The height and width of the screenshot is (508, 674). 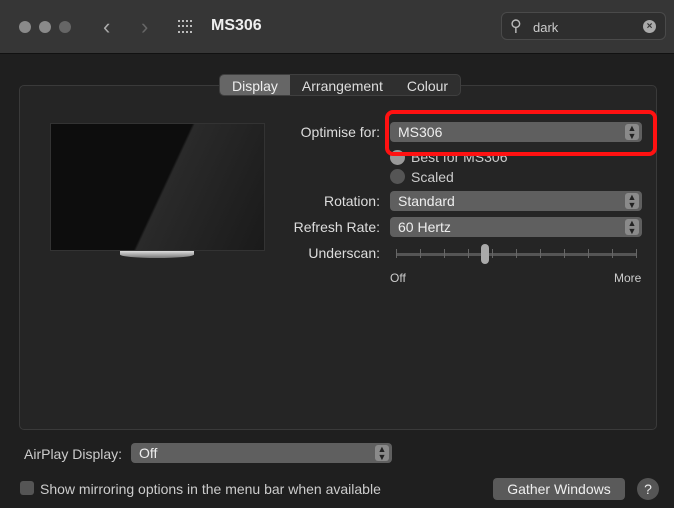 What do you see at coordinates (648, 489) in the screenshot?
I see `help-button: ?` at bounding box center [648, 489].